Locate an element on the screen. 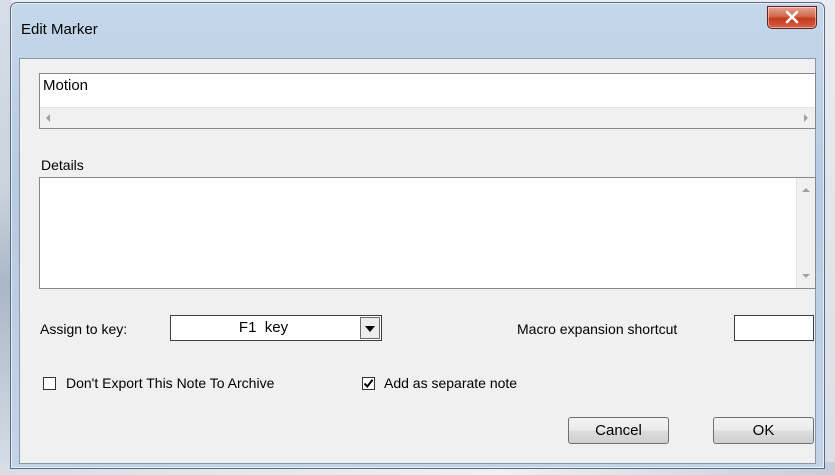  close-icon is located at coordinates (792, 17).